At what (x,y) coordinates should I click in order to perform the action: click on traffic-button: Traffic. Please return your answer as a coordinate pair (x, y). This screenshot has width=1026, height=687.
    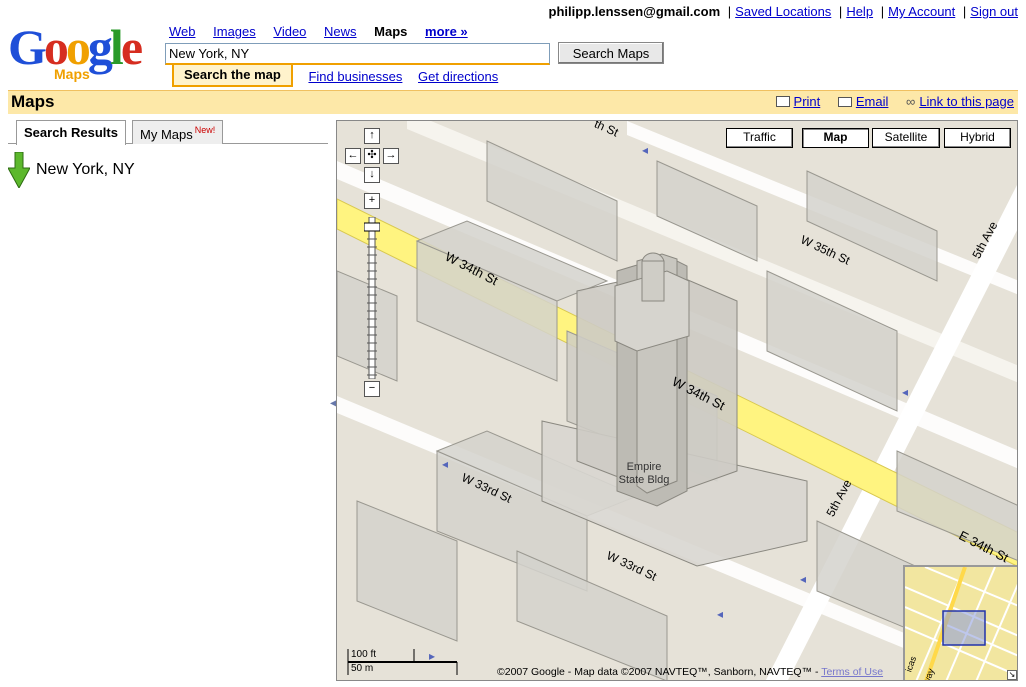
    Looking at the image, I should click on (759, 138).